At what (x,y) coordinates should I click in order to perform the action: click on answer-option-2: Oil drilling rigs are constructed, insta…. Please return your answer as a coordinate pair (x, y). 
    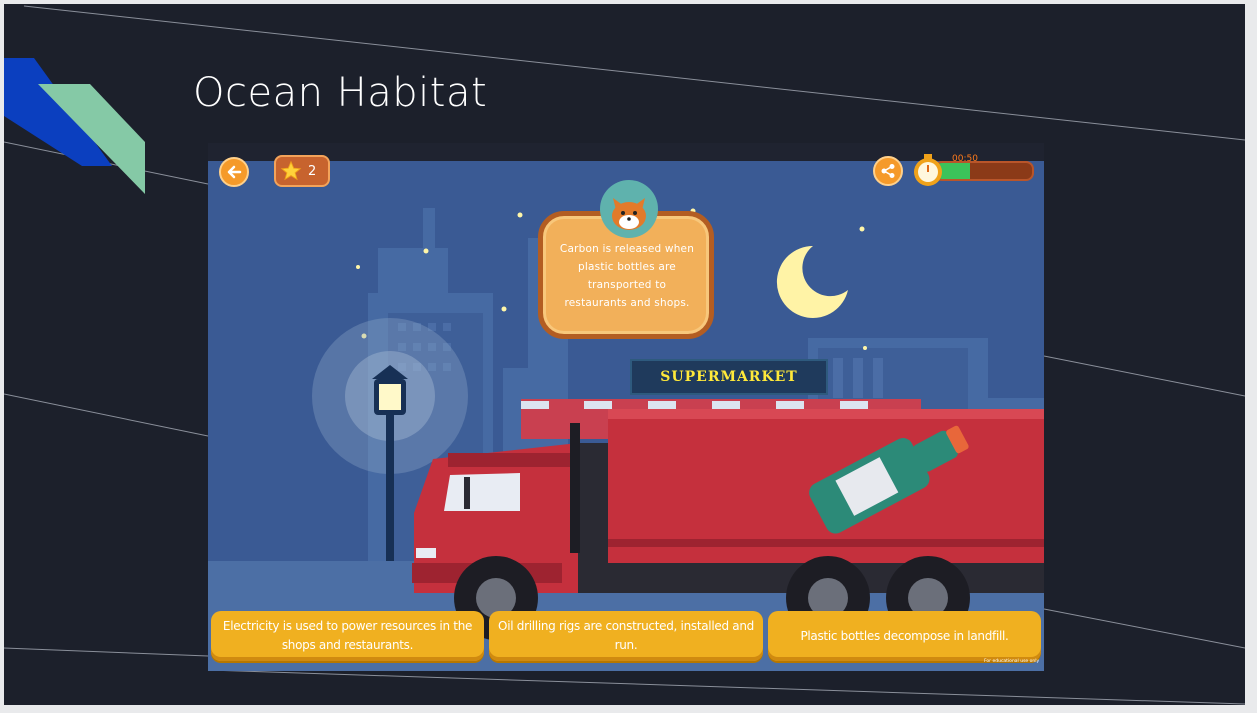
    Looking at the image, I should click on (626, 636).